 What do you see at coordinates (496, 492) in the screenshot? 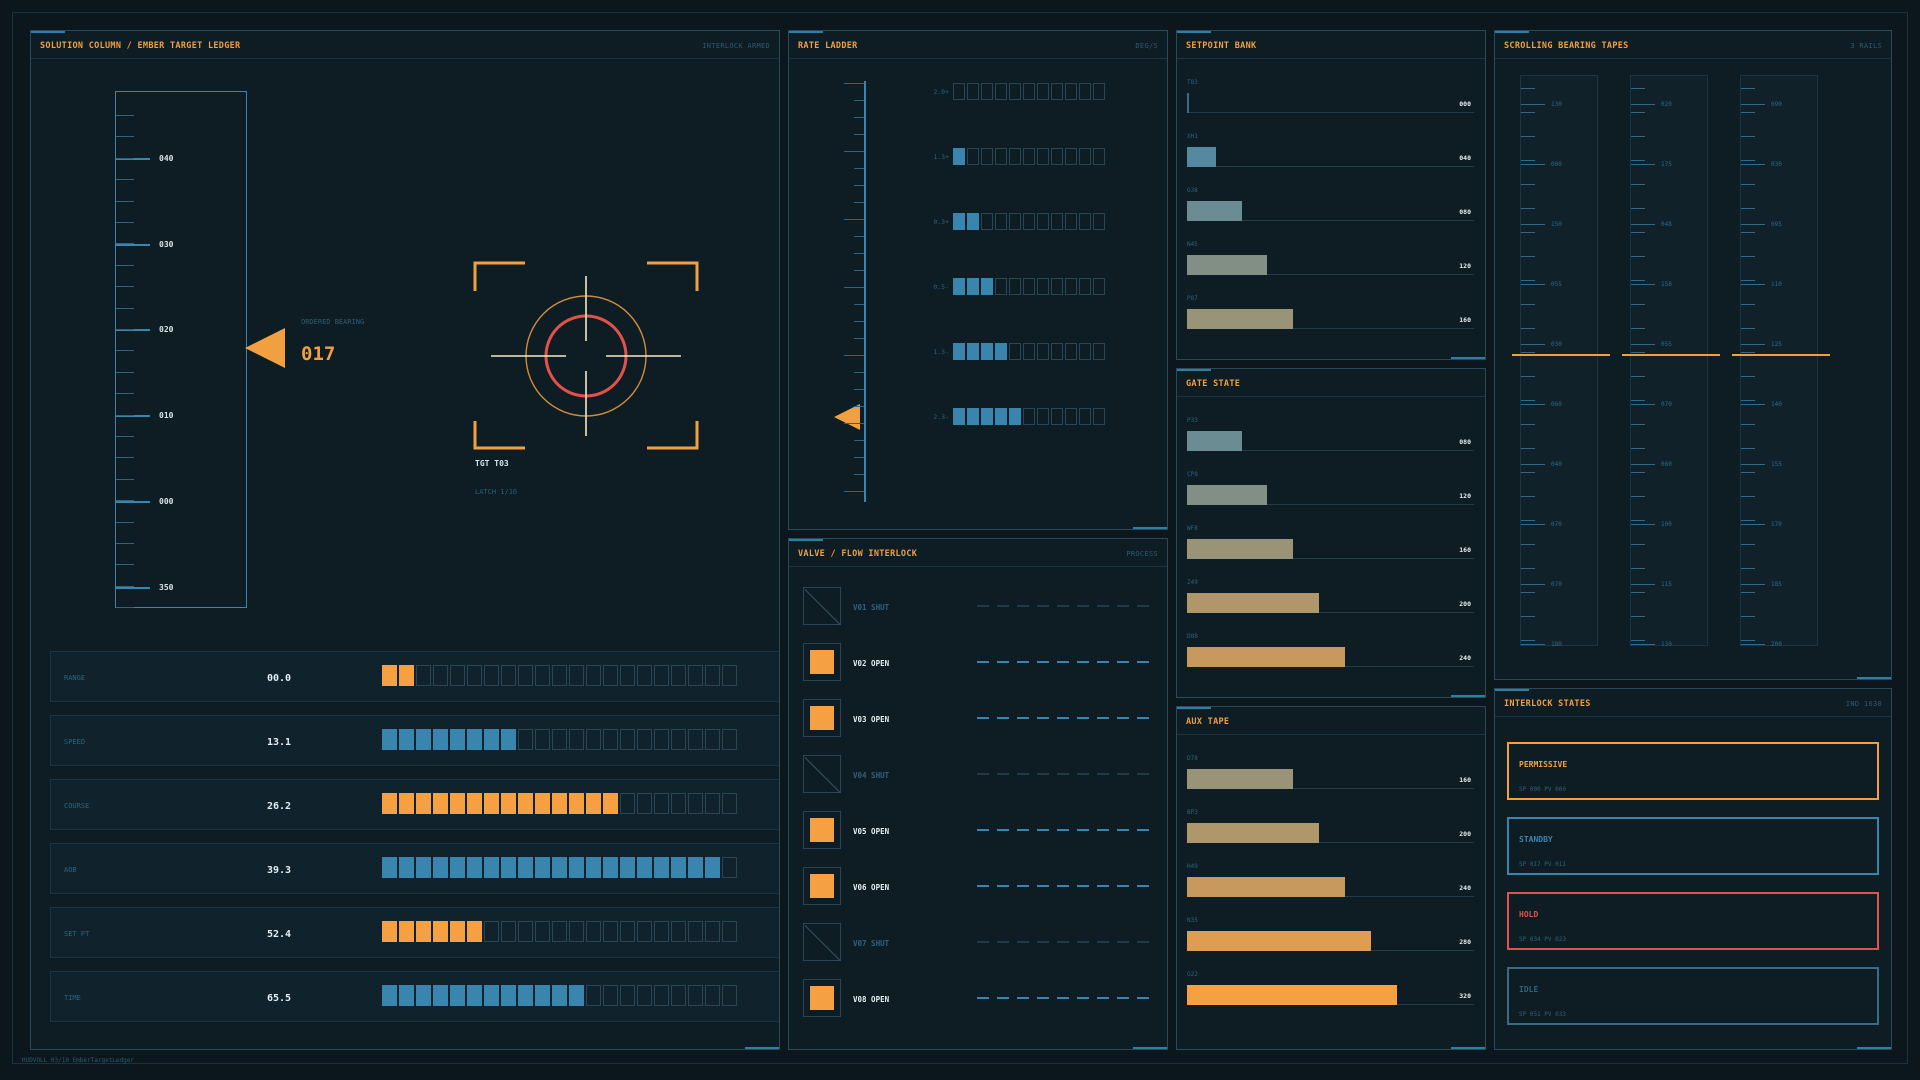
I see `latch-label: LATCH 1/10` at bounding box center [496, 492].